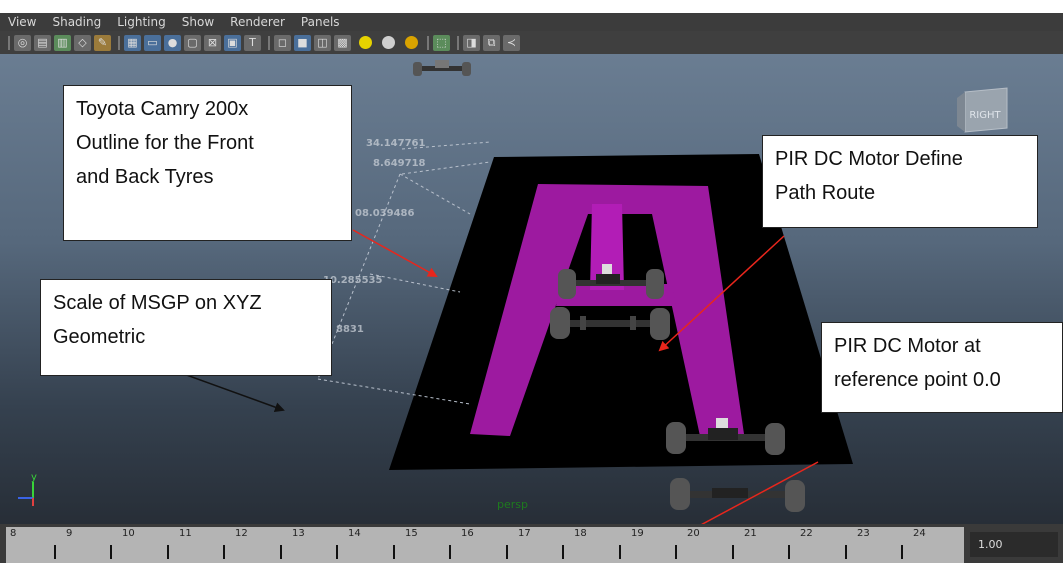 The image size is (1063, 563). What do you see at coordinates (320, 22) in the screenshot?
I see `menu-panels: Panels` at bounding box center [320, 22].